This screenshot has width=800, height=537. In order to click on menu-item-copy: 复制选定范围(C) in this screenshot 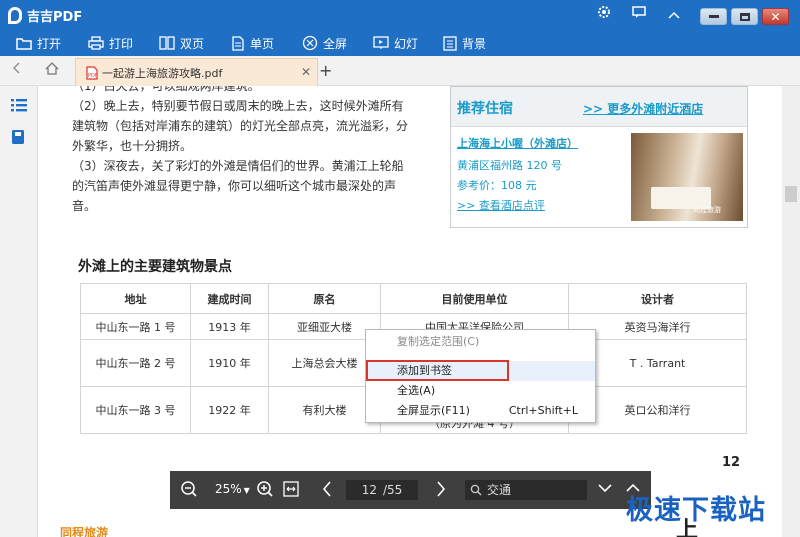, I will do `click(480, 342)`.